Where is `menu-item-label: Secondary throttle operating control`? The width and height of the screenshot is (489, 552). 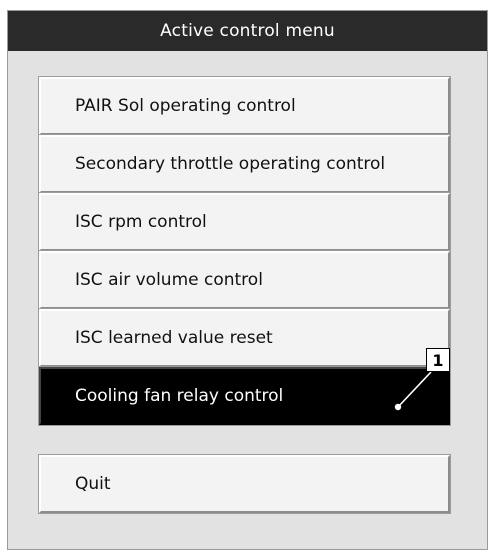
menu-item-label: Secondary throttle operating control is located at coordinates (230, 164).